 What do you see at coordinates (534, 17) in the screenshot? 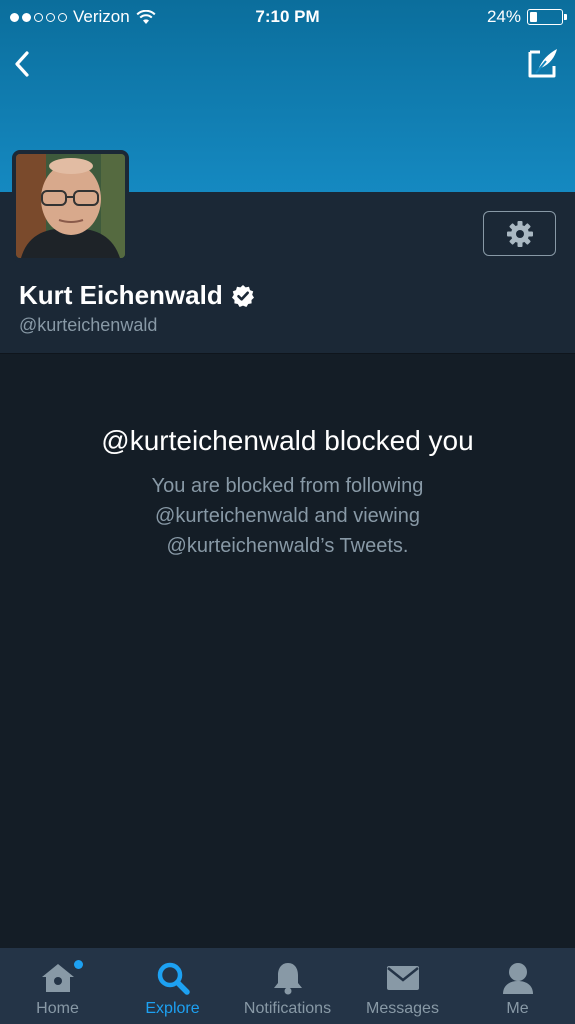
I see `battery-fill` at bounding box center [534, 17].